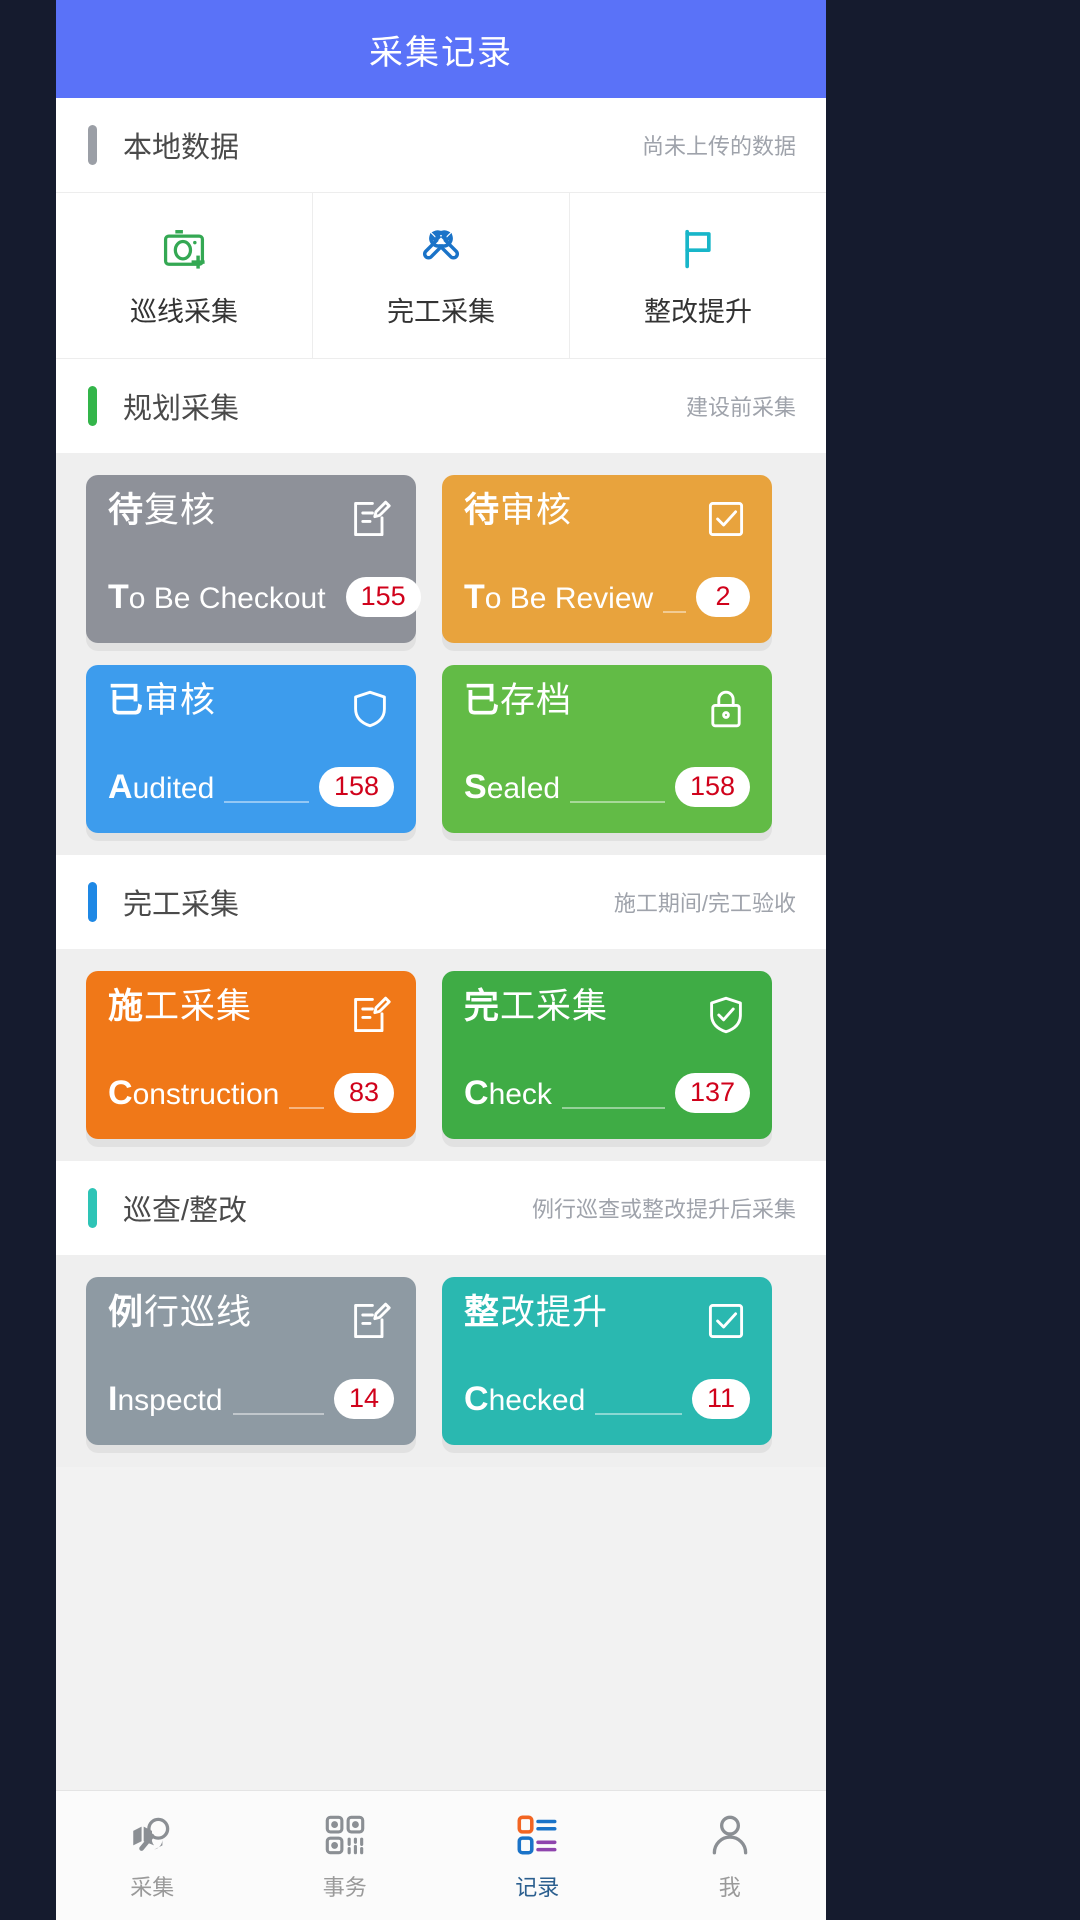 This screenshot has height=1920, width=1080. Describe the element at coordinates (170, 1401) in the screenshot. I see `card-title-en-rest: nspectd` at that location.